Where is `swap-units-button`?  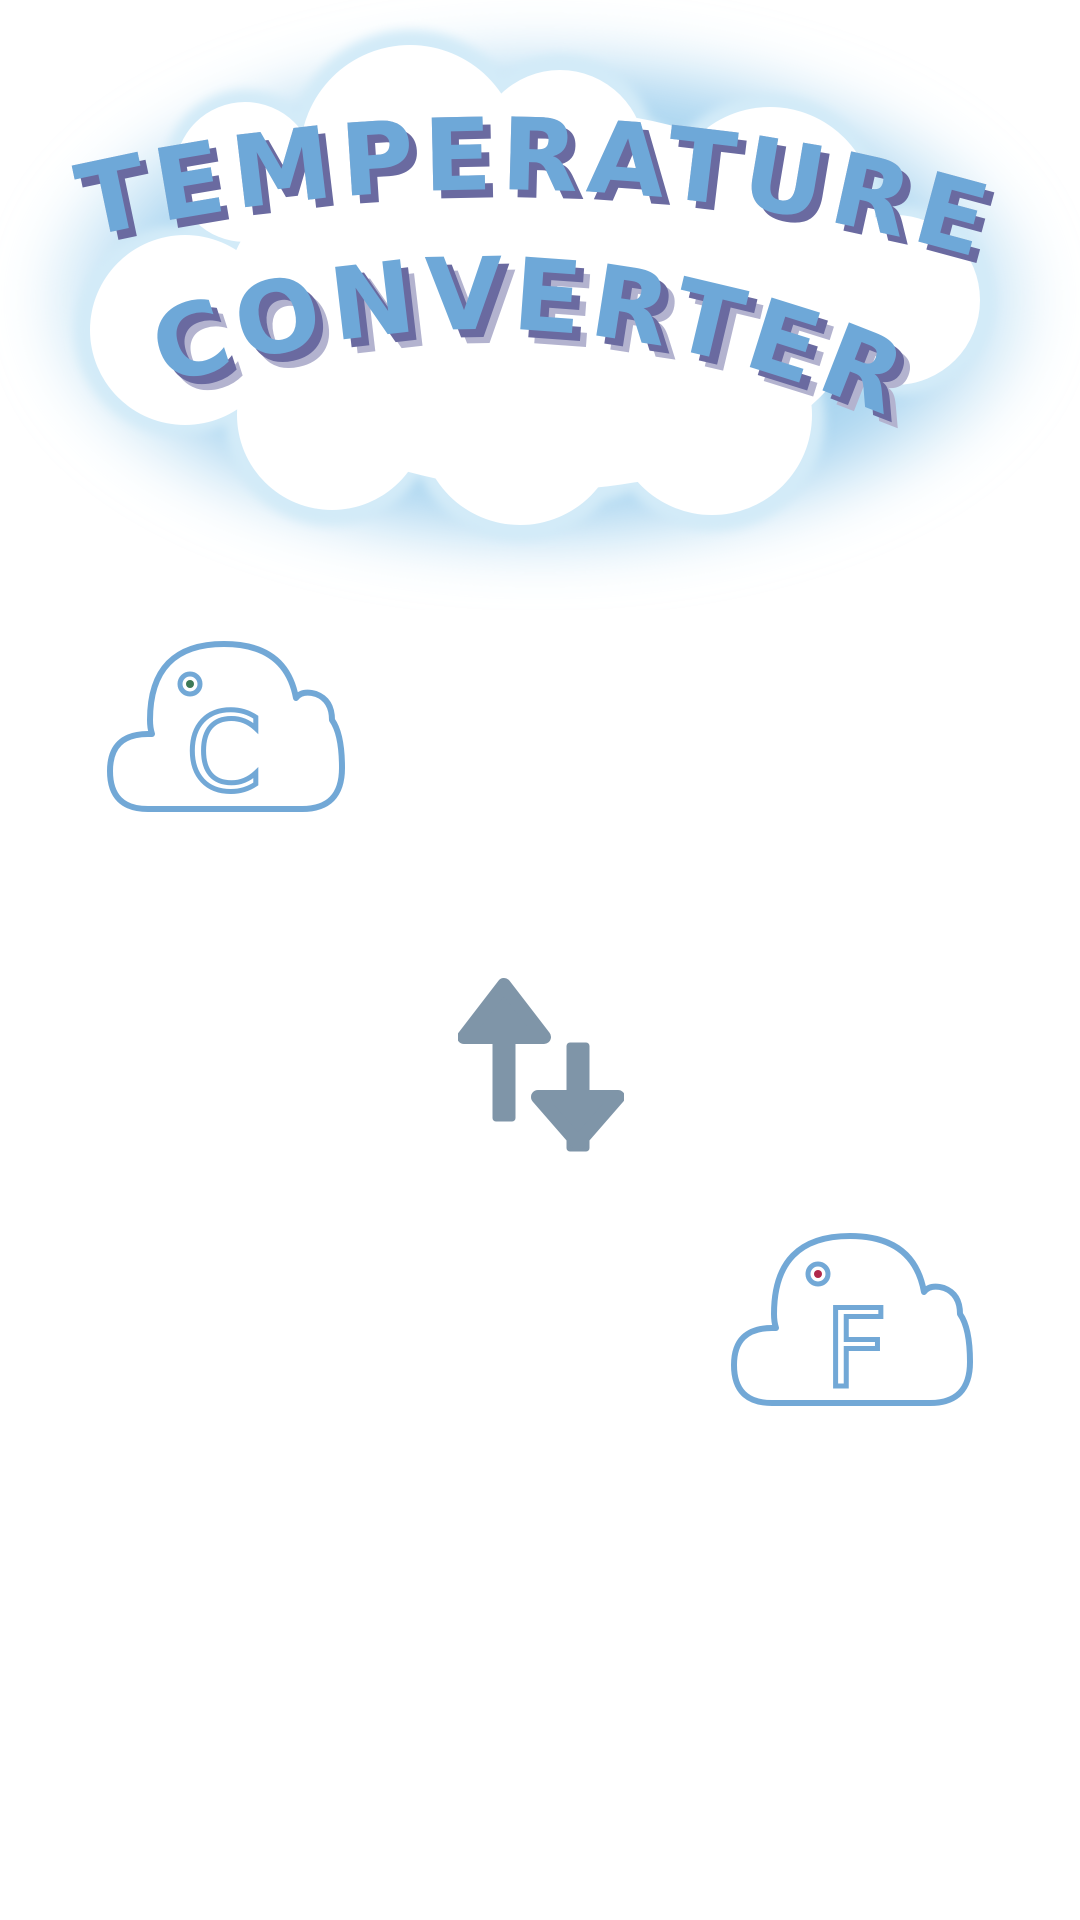 swap-units-button is located at coordinates (541, 1065).